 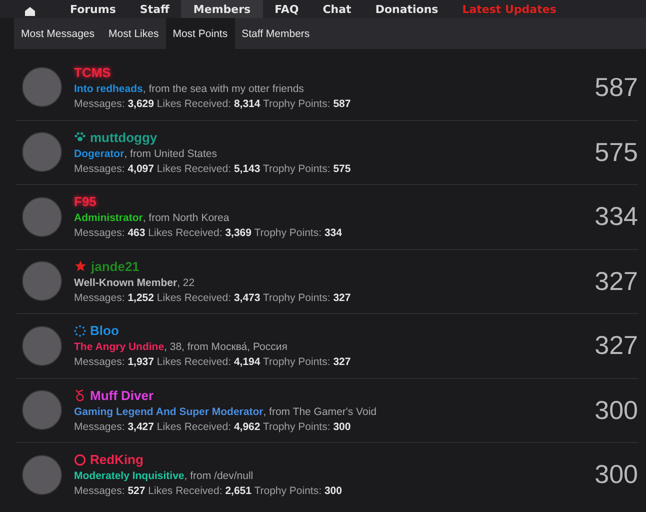 What do you see at coordinates (169, 412) in the screenshot?
I see `member-title: Gaming Legend And Super Moderator` at bounding box center [169, 412].